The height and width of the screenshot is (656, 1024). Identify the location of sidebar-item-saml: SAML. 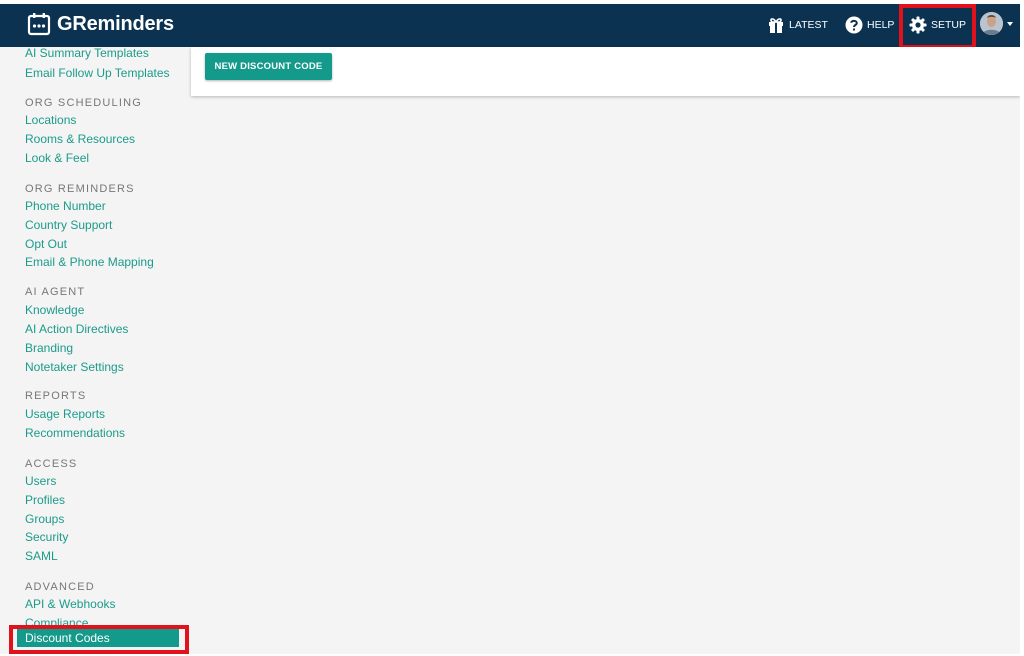
(41, 556).